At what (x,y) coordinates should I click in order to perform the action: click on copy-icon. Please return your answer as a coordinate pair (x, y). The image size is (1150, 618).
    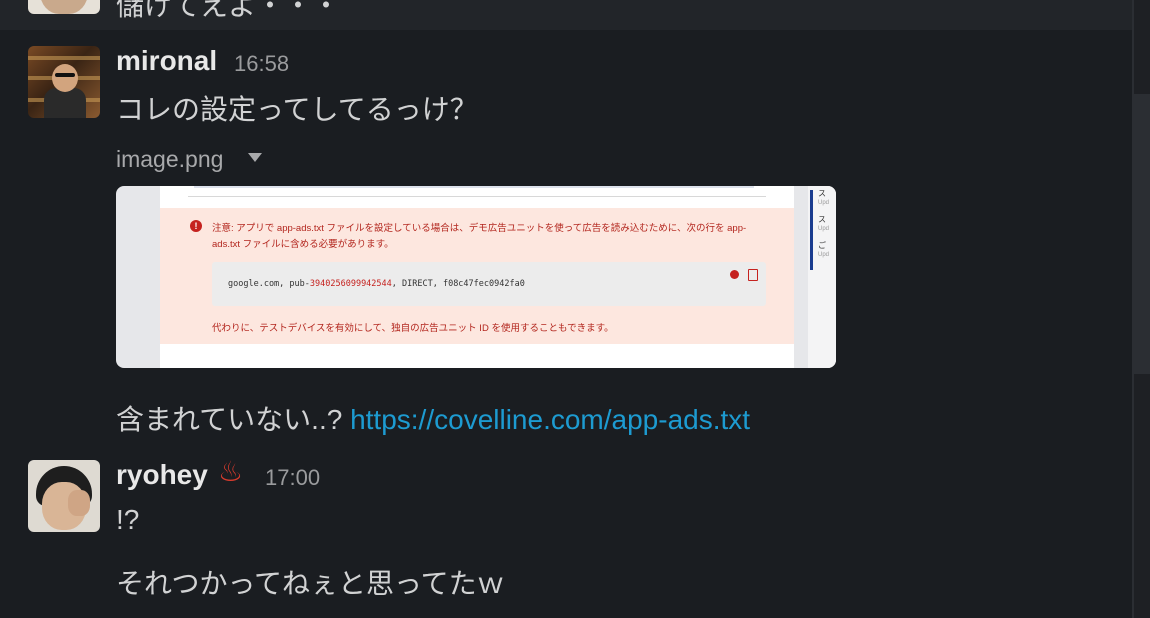
    Looking at the image, I should click on (753, 275).